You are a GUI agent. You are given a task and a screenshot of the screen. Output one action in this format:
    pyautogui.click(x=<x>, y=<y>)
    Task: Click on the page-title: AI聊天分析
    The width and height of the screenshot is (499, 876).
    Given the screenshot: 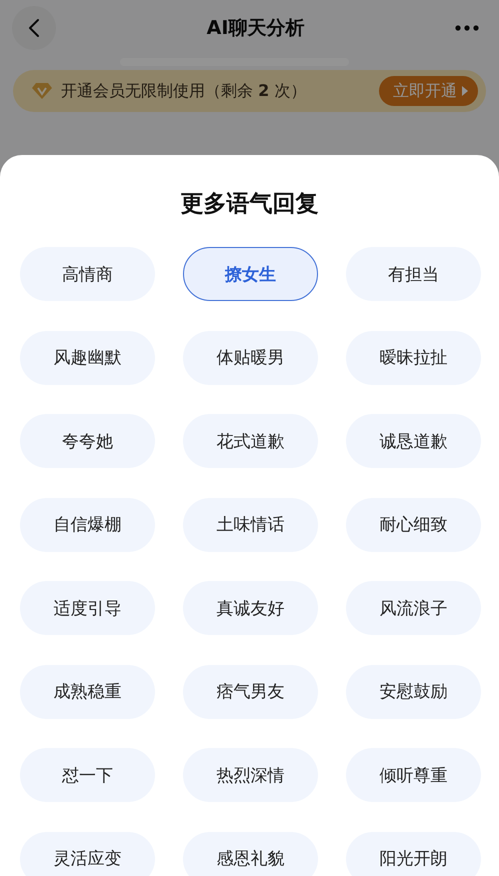 What is the action you would take?
    pyautogui.click(x=256, y=28)
    